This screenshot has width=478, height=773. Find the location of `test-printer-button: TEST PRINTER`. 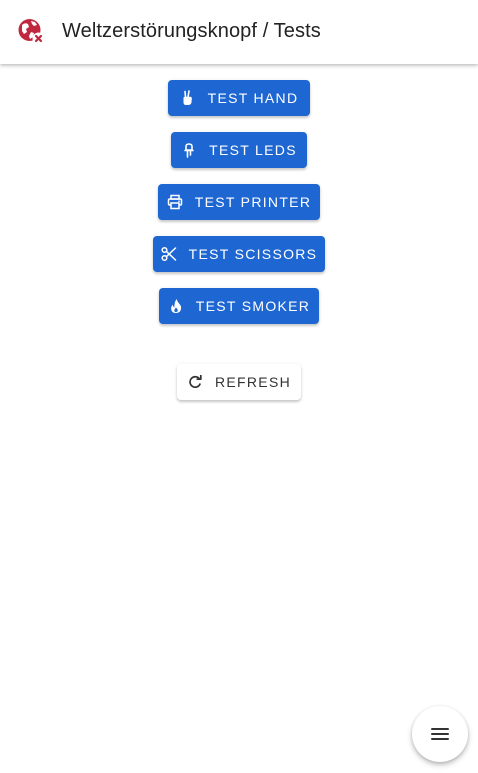

test-printer-button: TEST PRINTER is located at coordinates (239, 202).